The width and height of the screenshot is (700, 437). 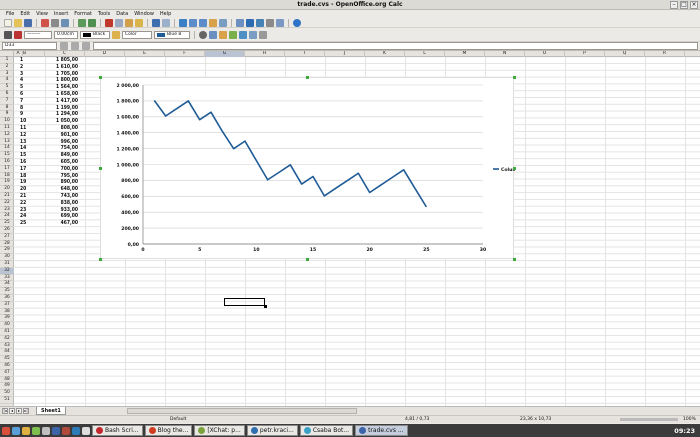 I want to click on row-header: 30, so click(x=7, y=257).